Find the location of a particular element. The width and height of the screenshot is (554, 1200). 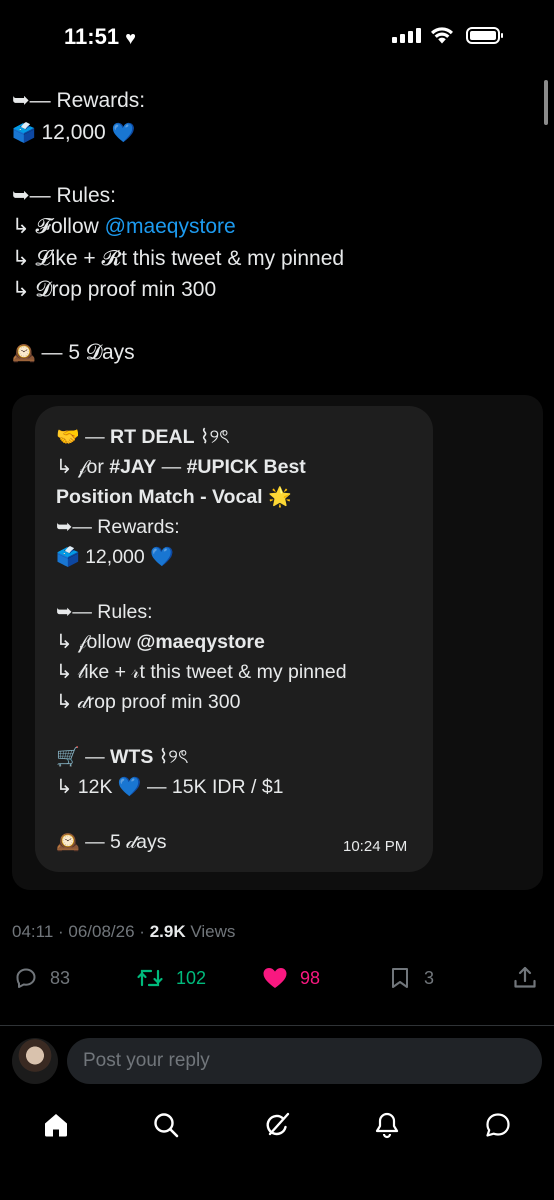

duration: 🕰️ — 5 𝓓ays is located at coordinates (73, 352).